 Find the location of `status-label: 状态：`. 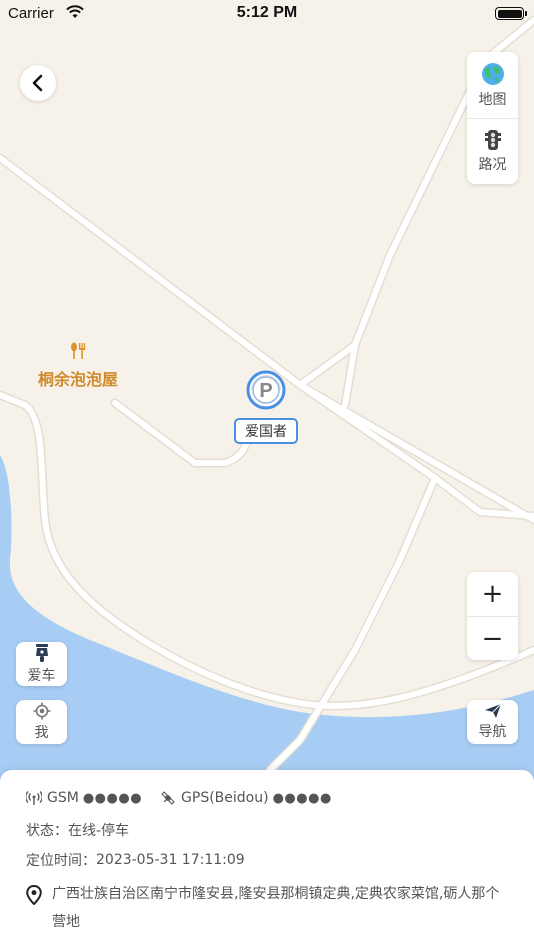

status-label: 状态： is located at coordinates (47, 831).